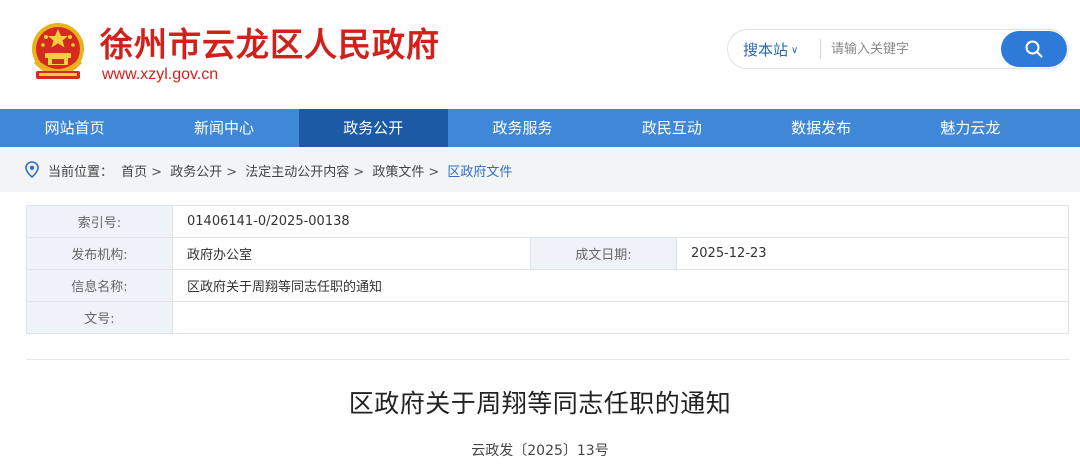 The width and height of the screenshot is (1080, 470). Describe the element at coordinates (58, 51) in the screenshot. I see `national-emblem-icon` at that location.